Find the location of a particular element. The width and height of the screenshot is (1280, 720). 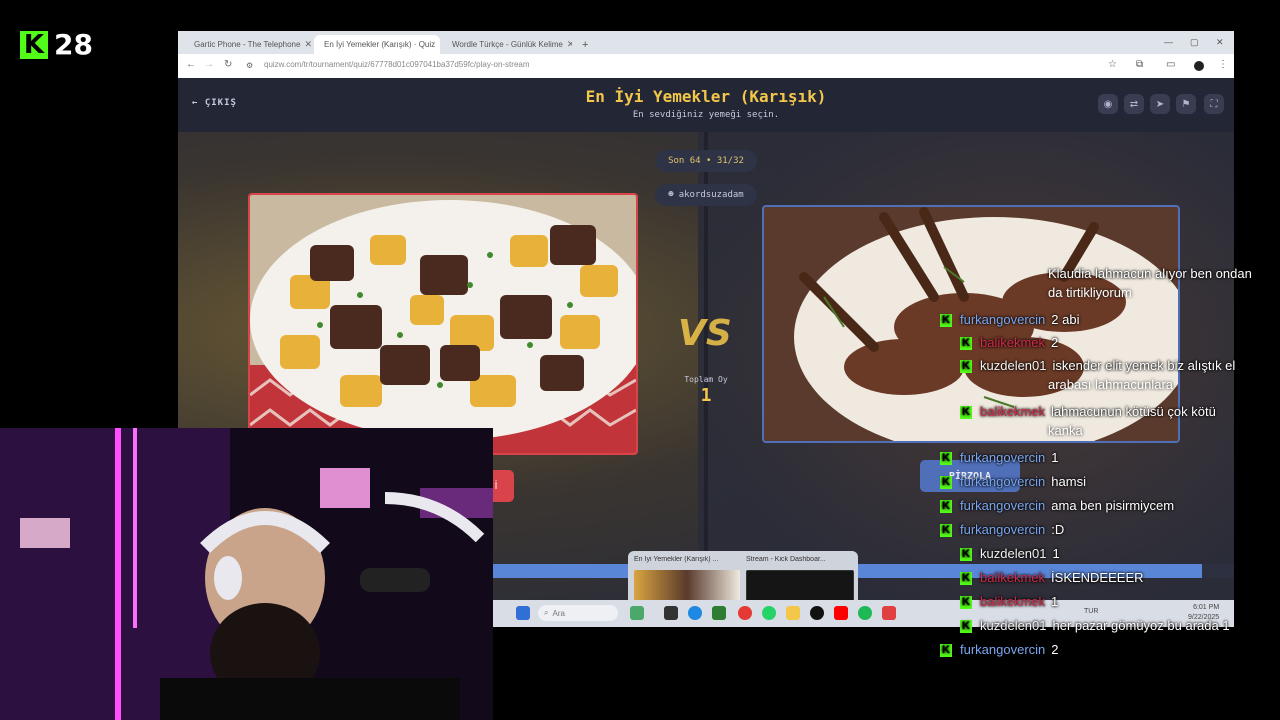

flag-icon: ⚑ is located at coordinates (1186, 104).